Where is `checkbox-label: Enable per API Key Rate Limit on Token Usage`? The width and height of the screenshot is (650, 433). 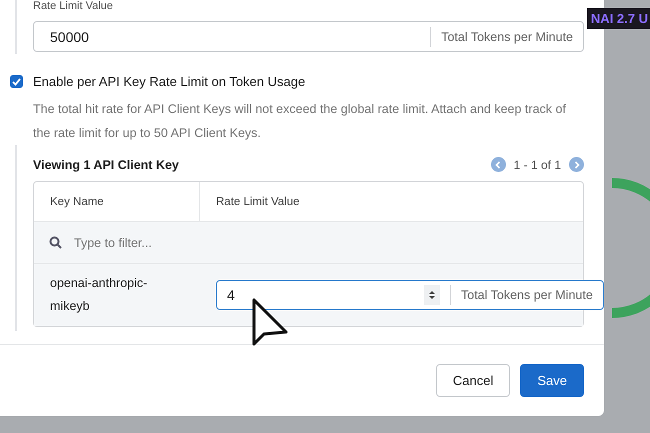 checkbox-label: Enable per API Key Rate Limit on Token Usage is located at coordinates (169, 81).